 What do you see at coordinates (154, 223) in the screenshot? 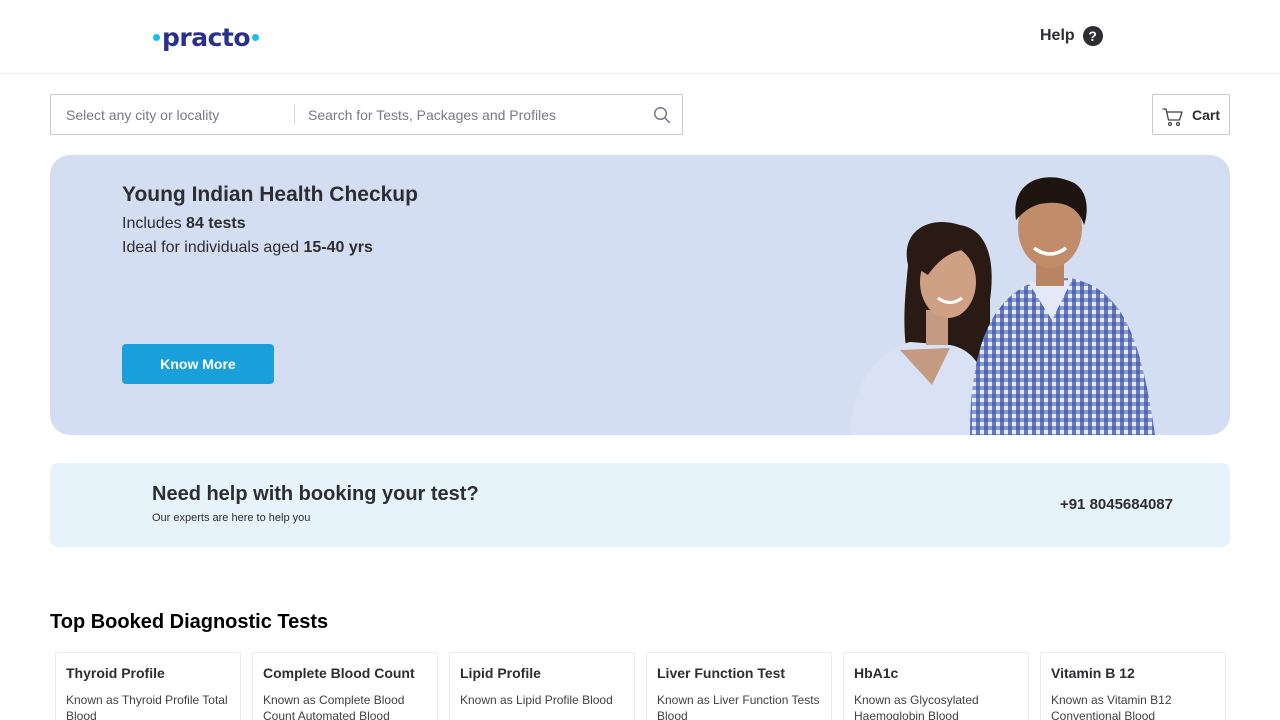
I see `banner-tests-prefix: Includes` at bounding box center [154, 223].